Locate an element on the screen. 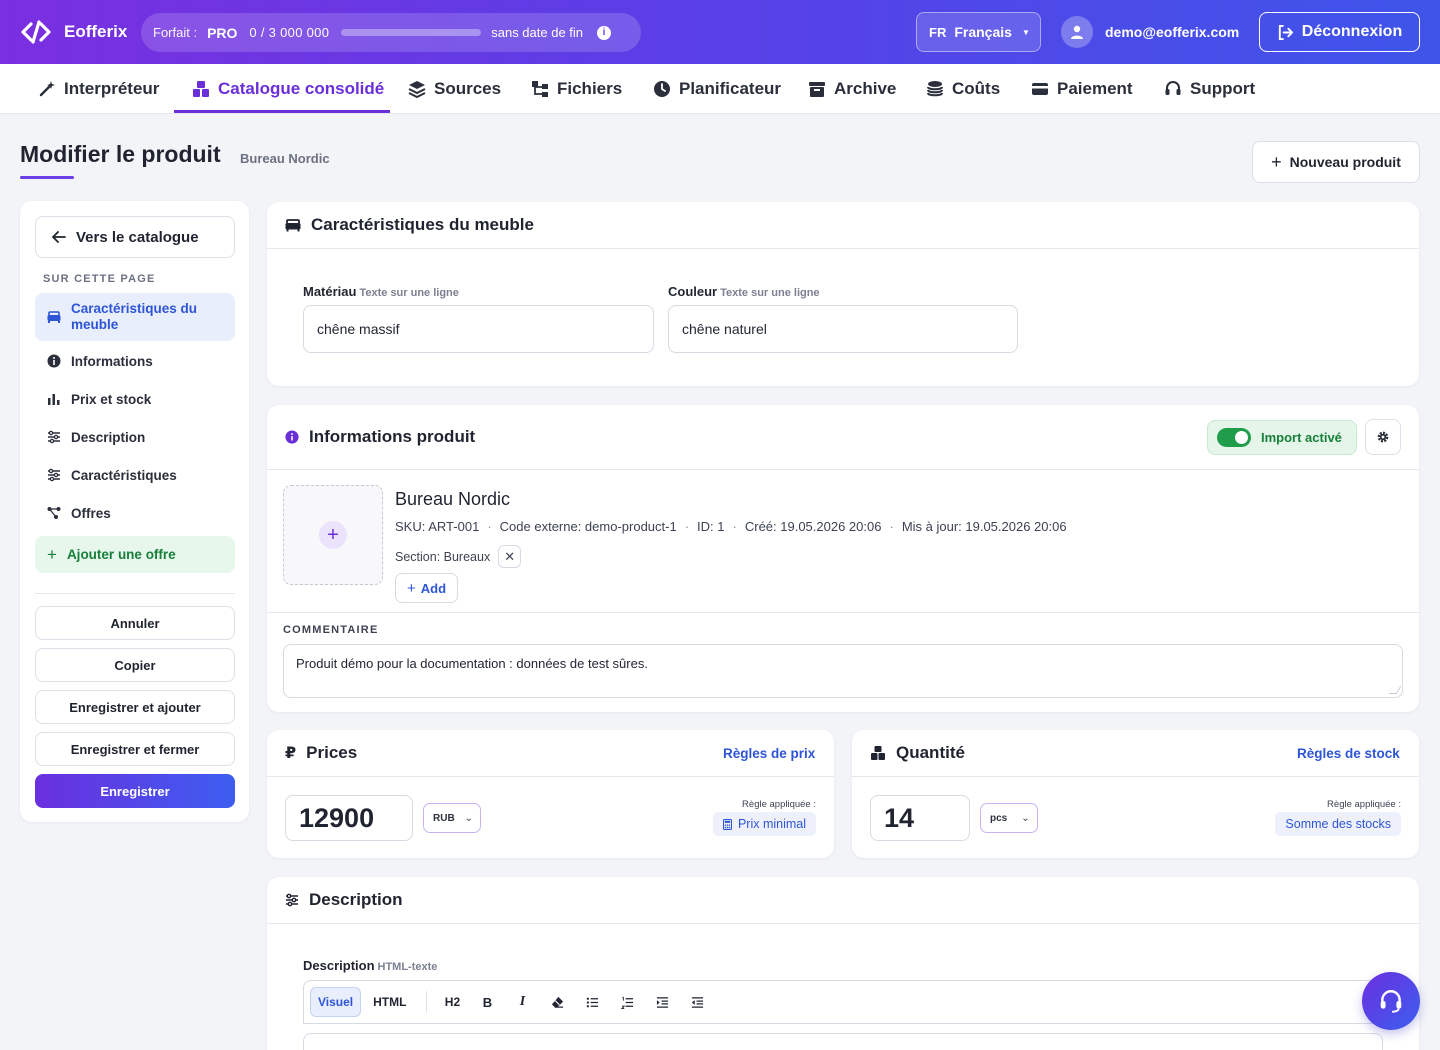 This screenshot has height=1050, width=1440. html-mode-tab: HTML is located at coordinates (389, 1002).